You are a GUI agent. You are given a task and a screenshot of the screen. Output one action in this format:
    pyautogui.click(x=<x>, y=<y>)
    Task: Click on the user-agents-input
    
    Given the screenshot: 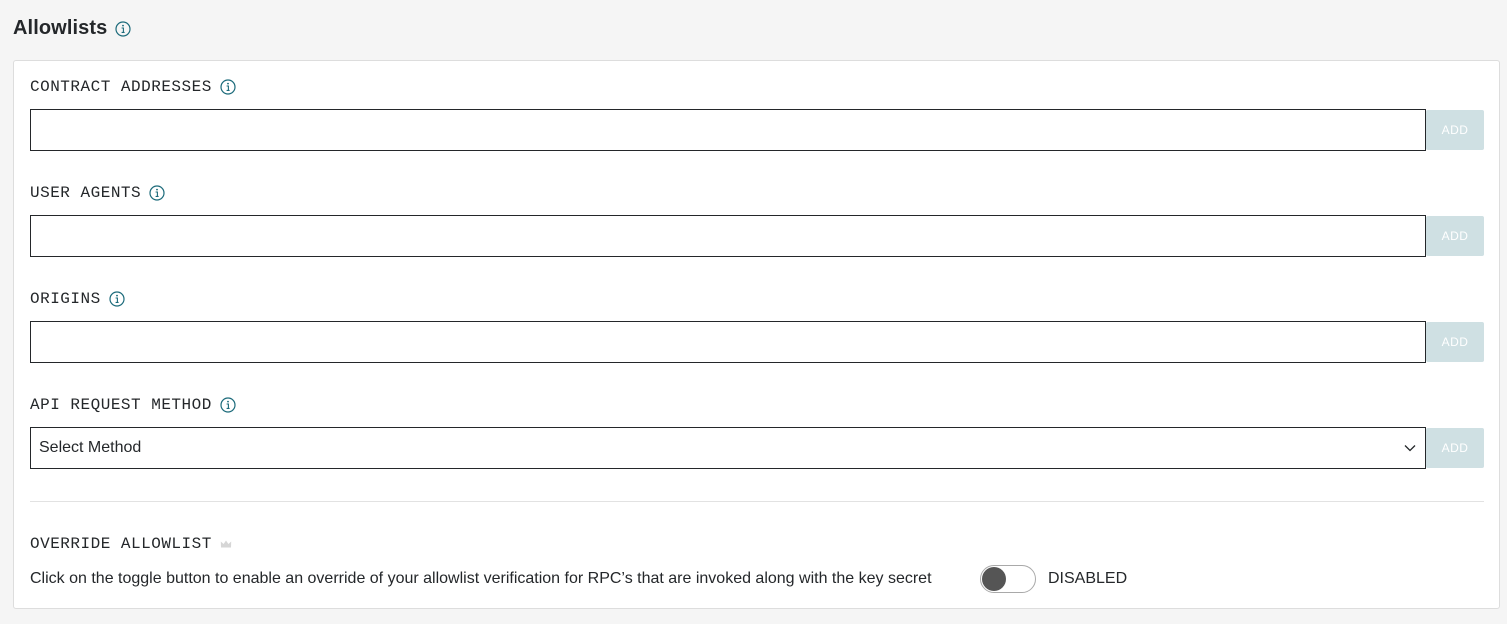 What is the action you would take?
    pyautogui.click(x=728, y=236)
    